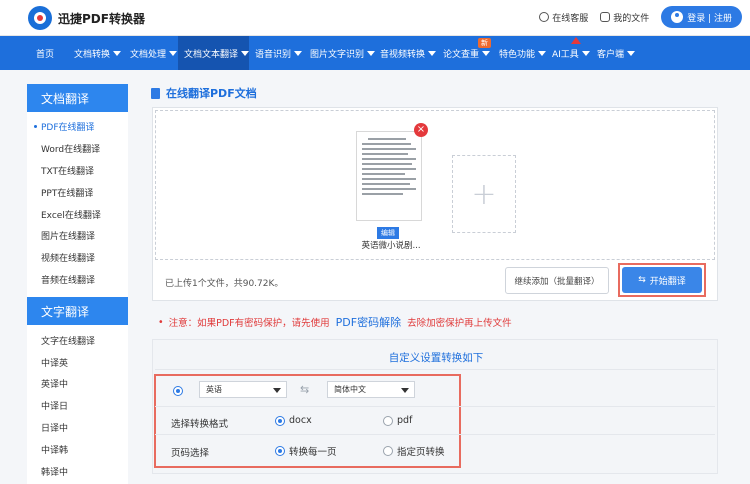 This screenshot has height=484, width=750. What do you see at coordinates (280, 420) in the screenshot?
I see `format-docx-radio` at bounding box center [280, 420].